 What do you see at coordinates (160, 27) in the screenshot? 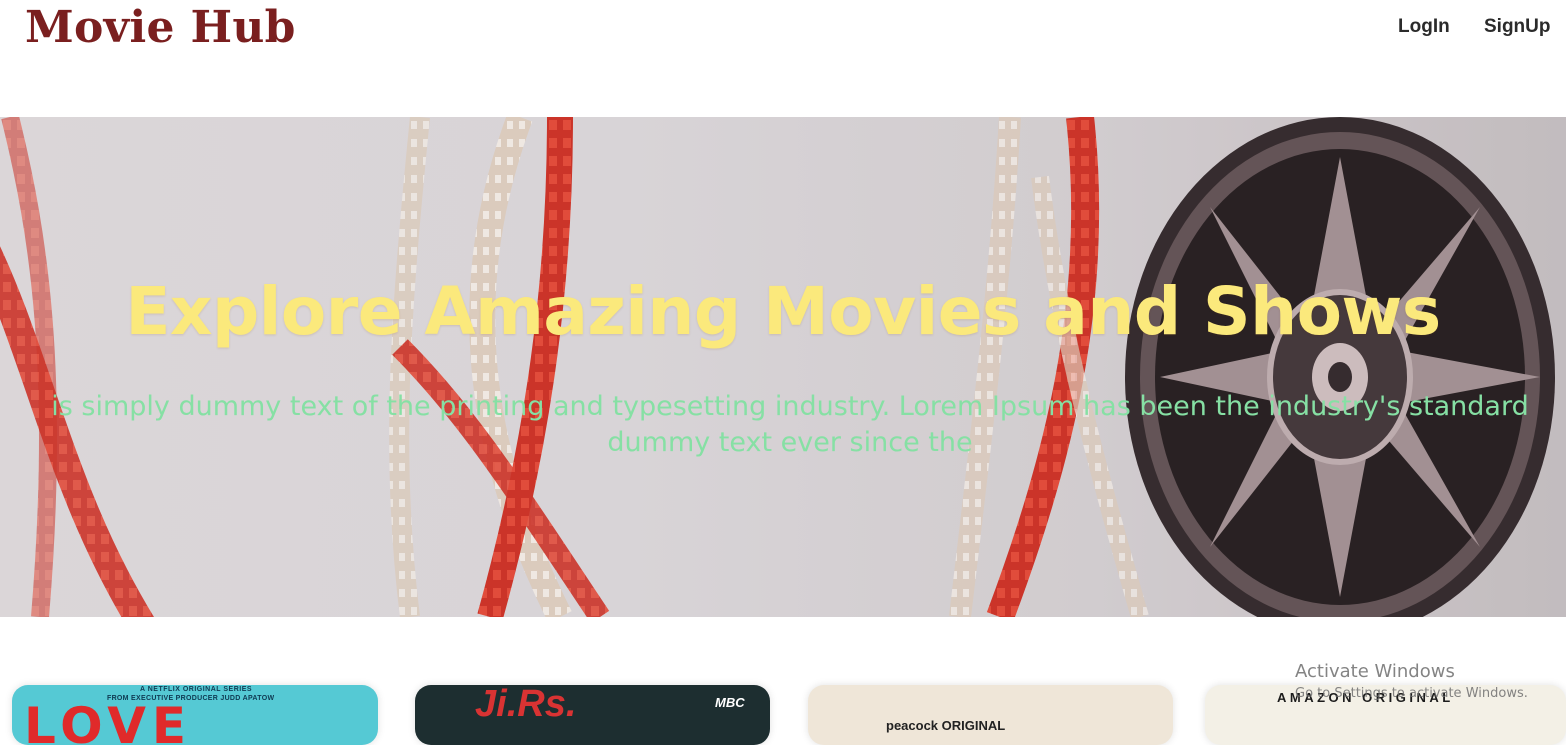
I see `brand-logo: Movie Hub` at bounding box center [160, 27].